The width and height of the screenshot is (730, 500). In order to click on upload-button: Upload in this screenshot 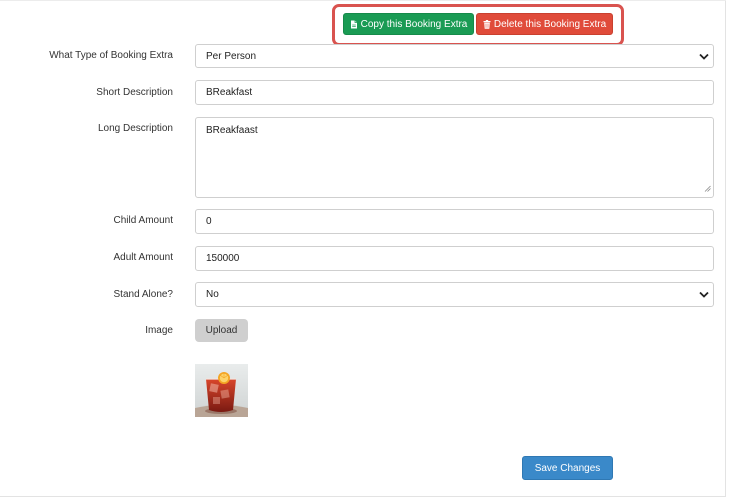, I will do `click(221, 330)`.